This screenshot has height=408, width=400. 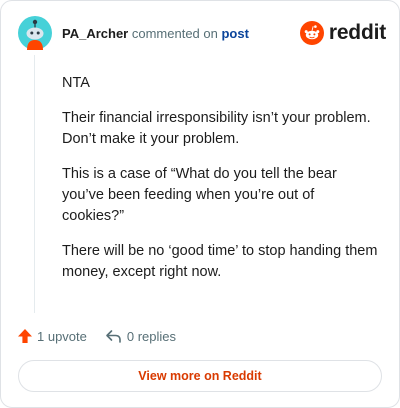 I want to click on comment-paragraph: NTA, so click(x=76, y=83).